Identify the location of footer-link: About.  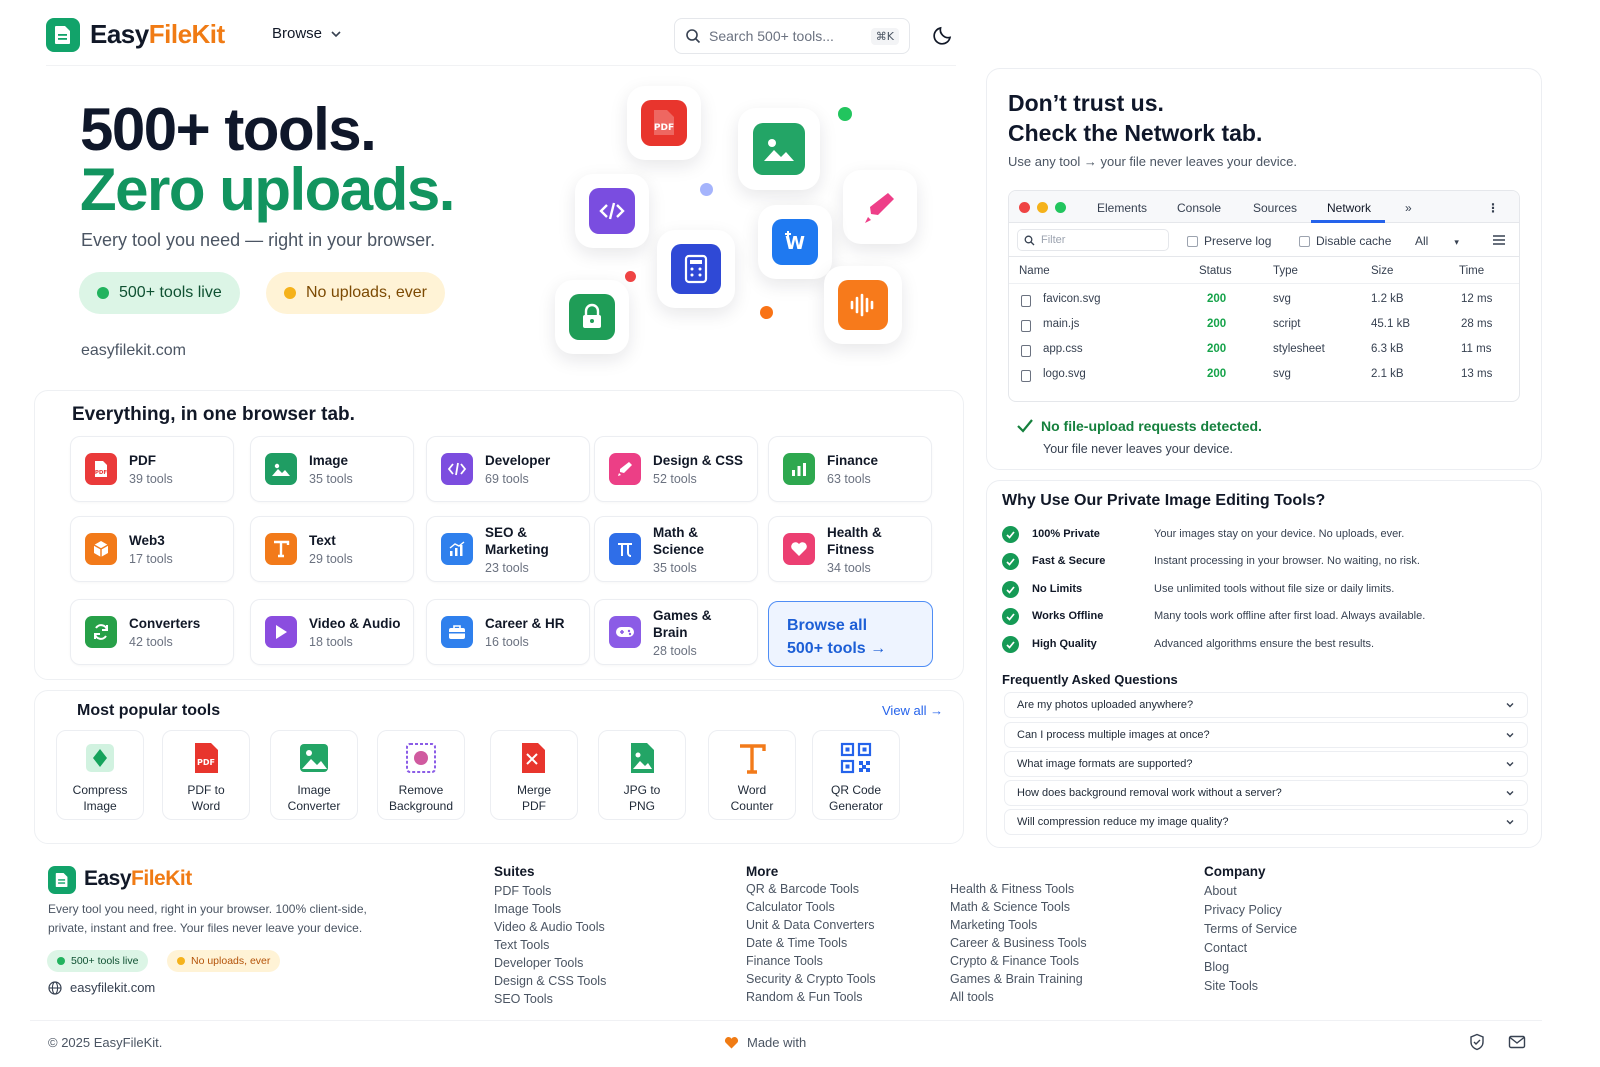
(1220, 891).